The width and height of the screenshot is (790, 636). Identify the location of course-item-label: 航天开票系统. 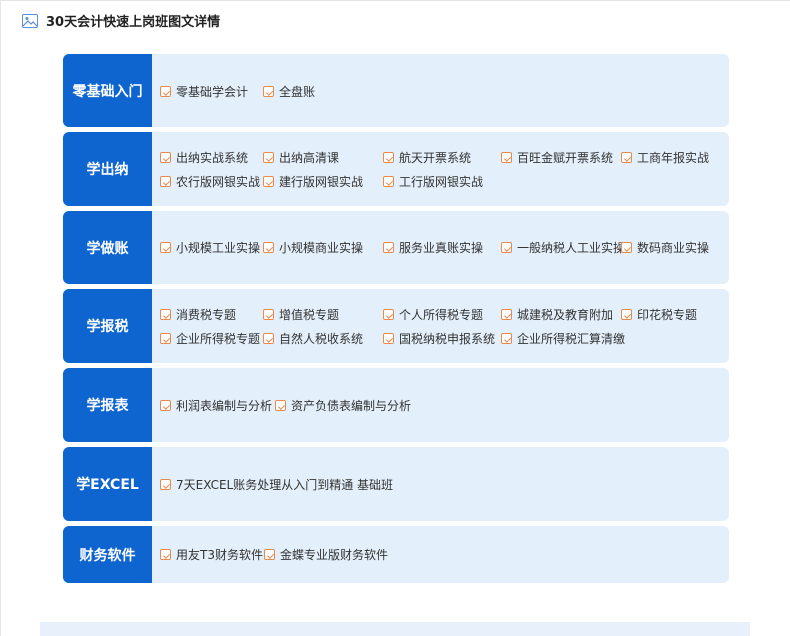
(435, 157).